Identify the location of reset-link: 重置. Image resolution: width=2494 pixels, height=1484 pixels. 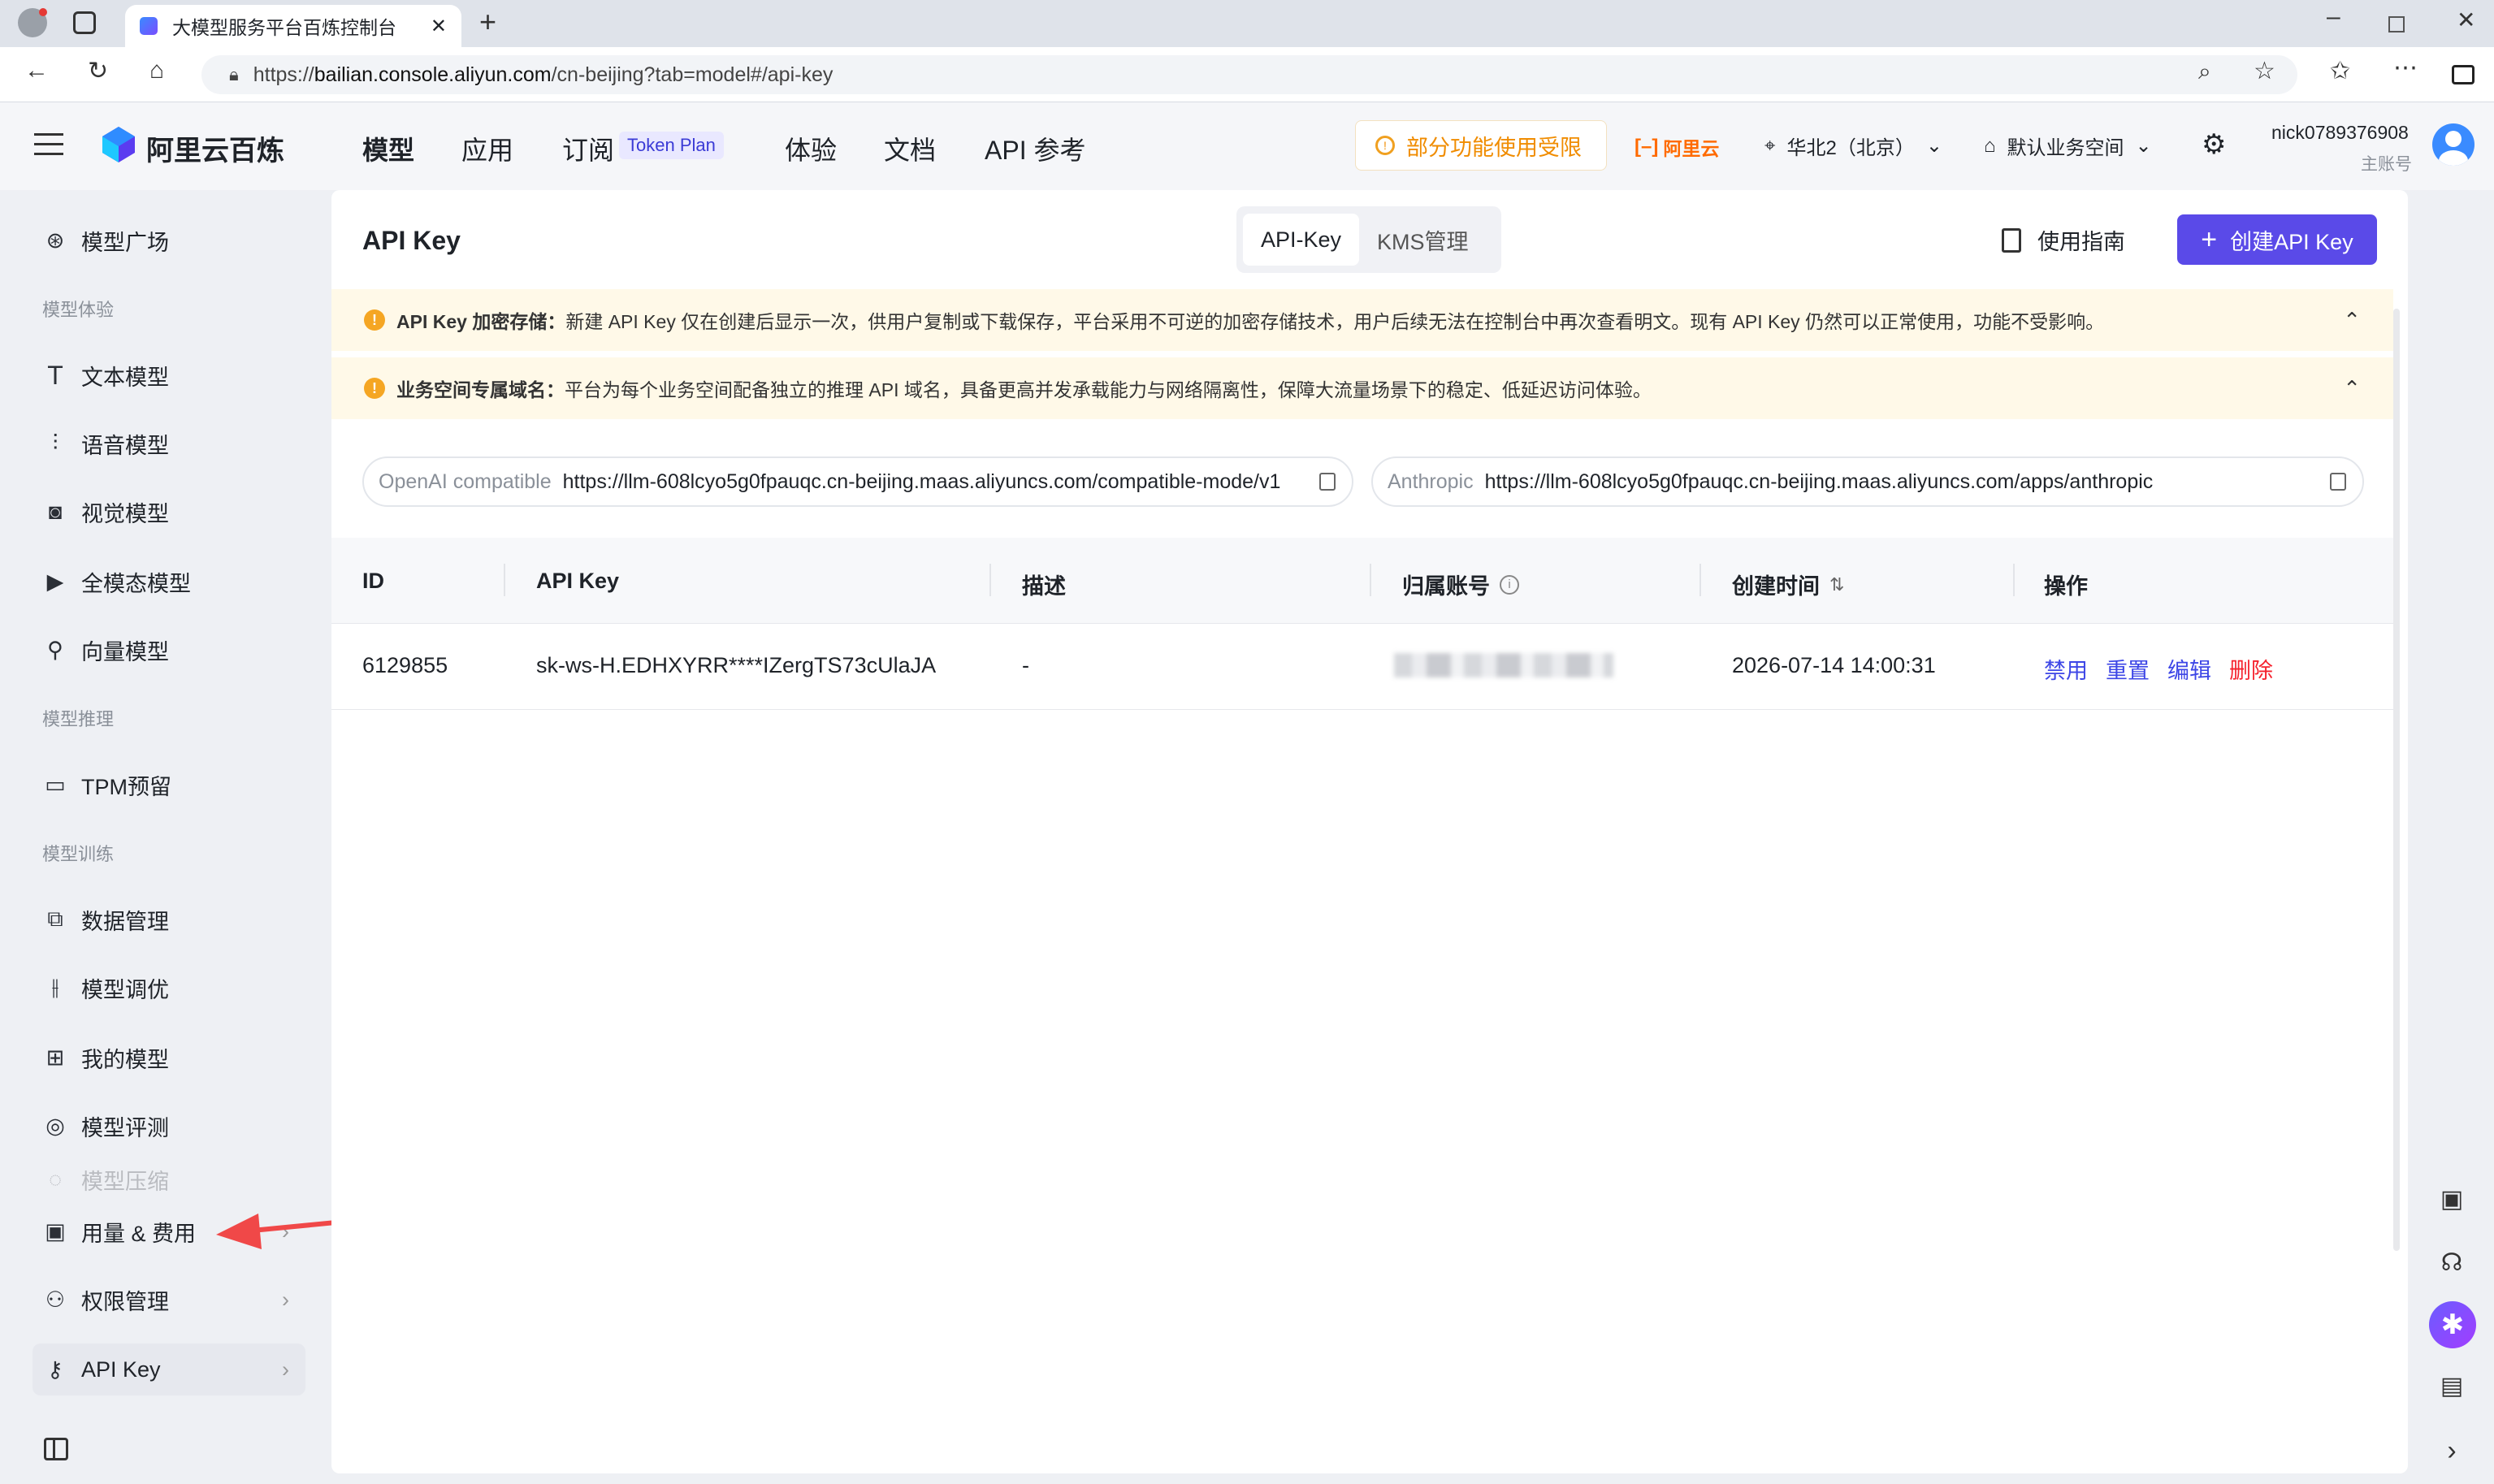
(2128, 669).